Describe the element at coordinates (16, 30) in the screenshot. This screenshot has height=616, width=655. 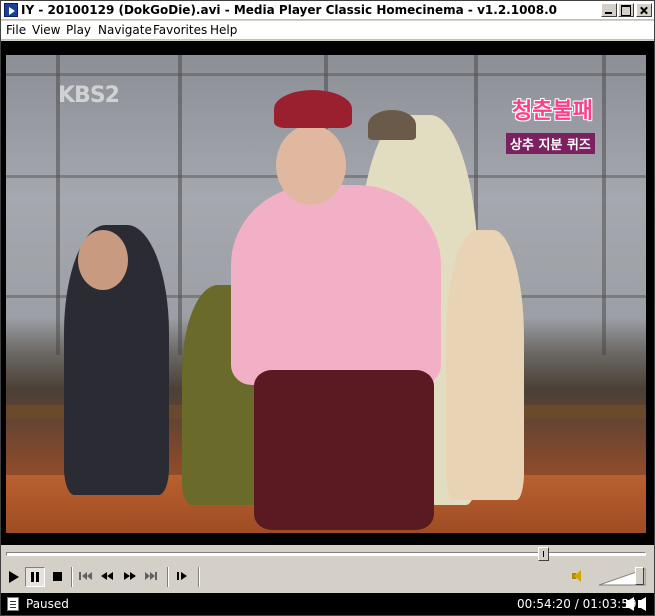
I see `menu-file: File` at that location.